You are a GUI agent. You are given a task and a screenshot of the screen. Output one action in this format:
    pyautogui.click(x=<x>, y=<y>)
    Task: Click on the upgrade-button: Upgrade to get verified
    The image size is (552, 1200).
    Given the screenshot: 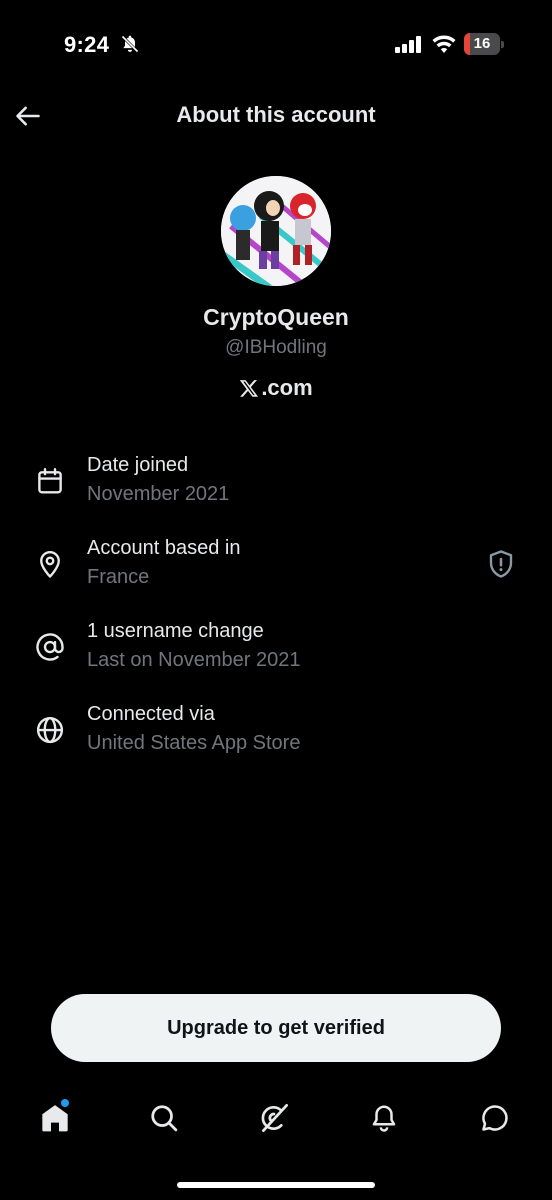 What is the action you would take?
    pyautogui.click(x=276, y=1028)
    